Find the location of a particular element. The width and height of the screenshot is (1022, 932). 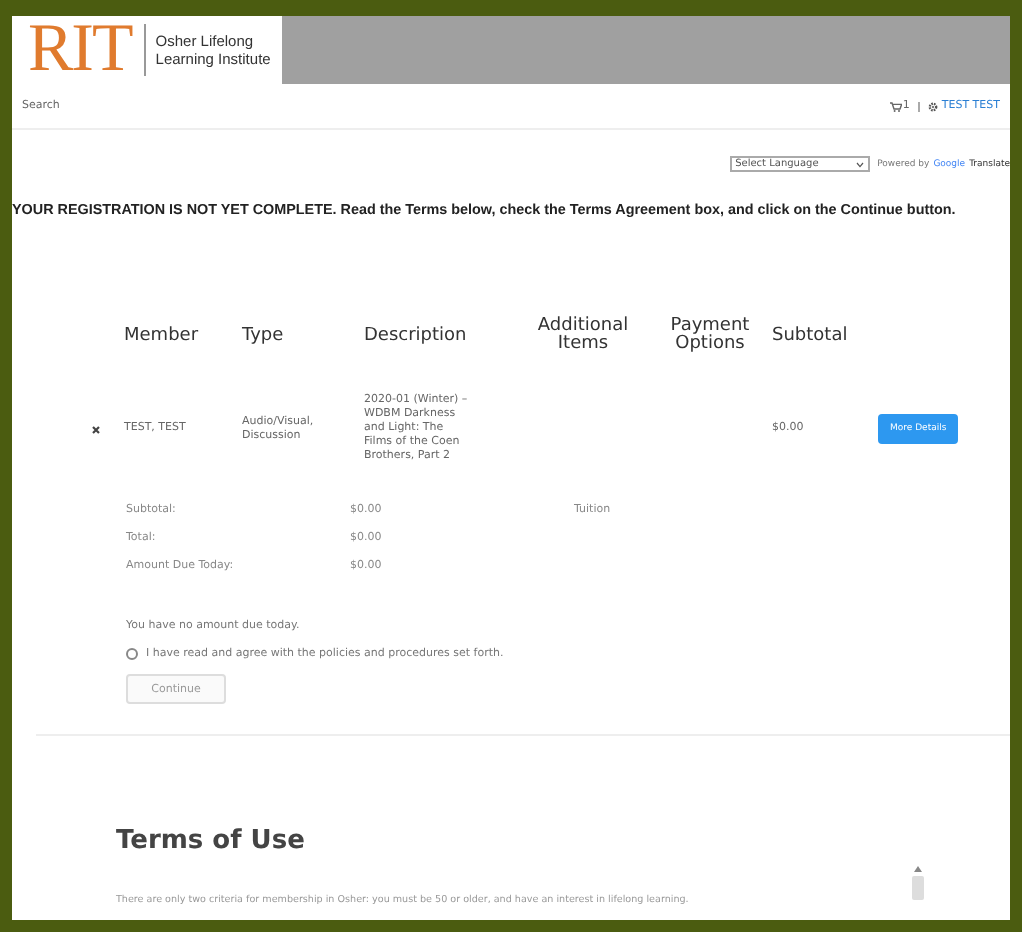

gear-icon is located at coordinates (932, 106).